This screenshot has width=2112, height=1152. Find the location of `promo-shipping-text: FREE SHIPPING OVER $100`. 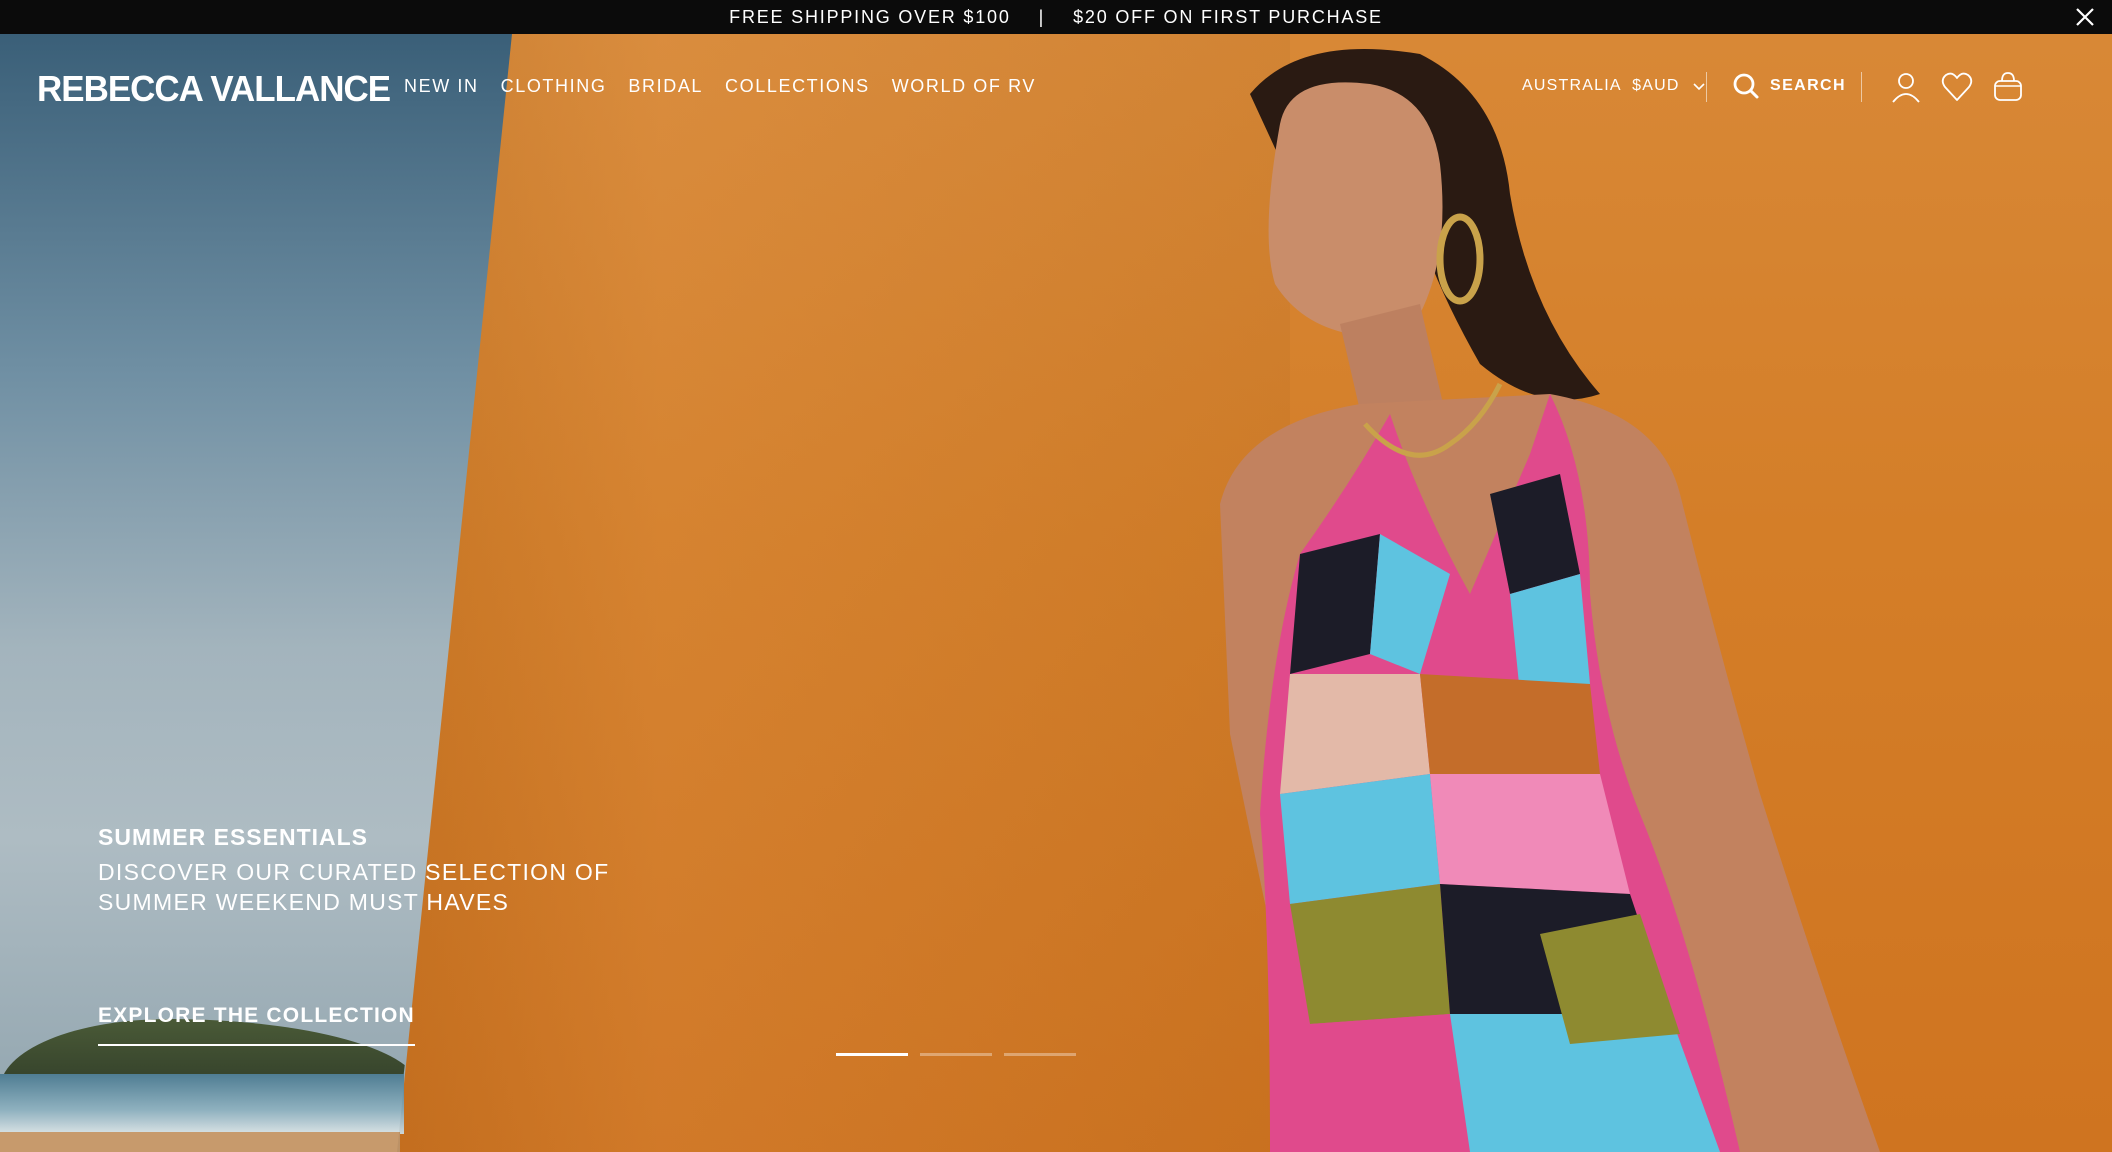

promo-shipping-text: FREE SHIPPING OVER $100 is located at coordinates (870, 16).